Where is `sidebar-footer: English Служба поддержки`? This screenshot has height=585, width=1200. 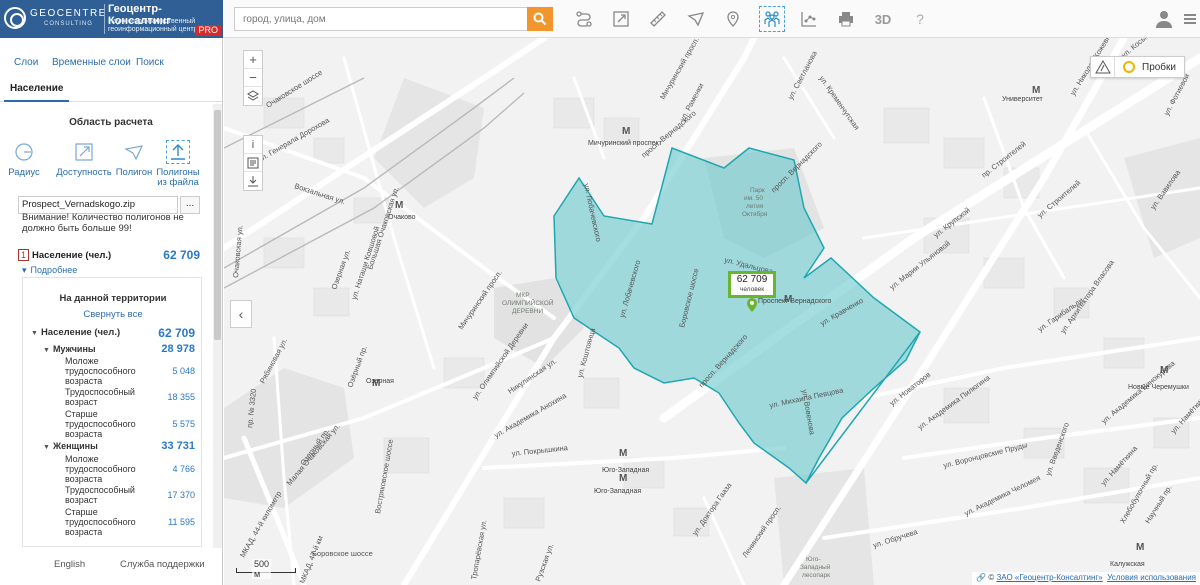 sidebar-footer: English Служба поддержки is located at coordinates (111, 567).